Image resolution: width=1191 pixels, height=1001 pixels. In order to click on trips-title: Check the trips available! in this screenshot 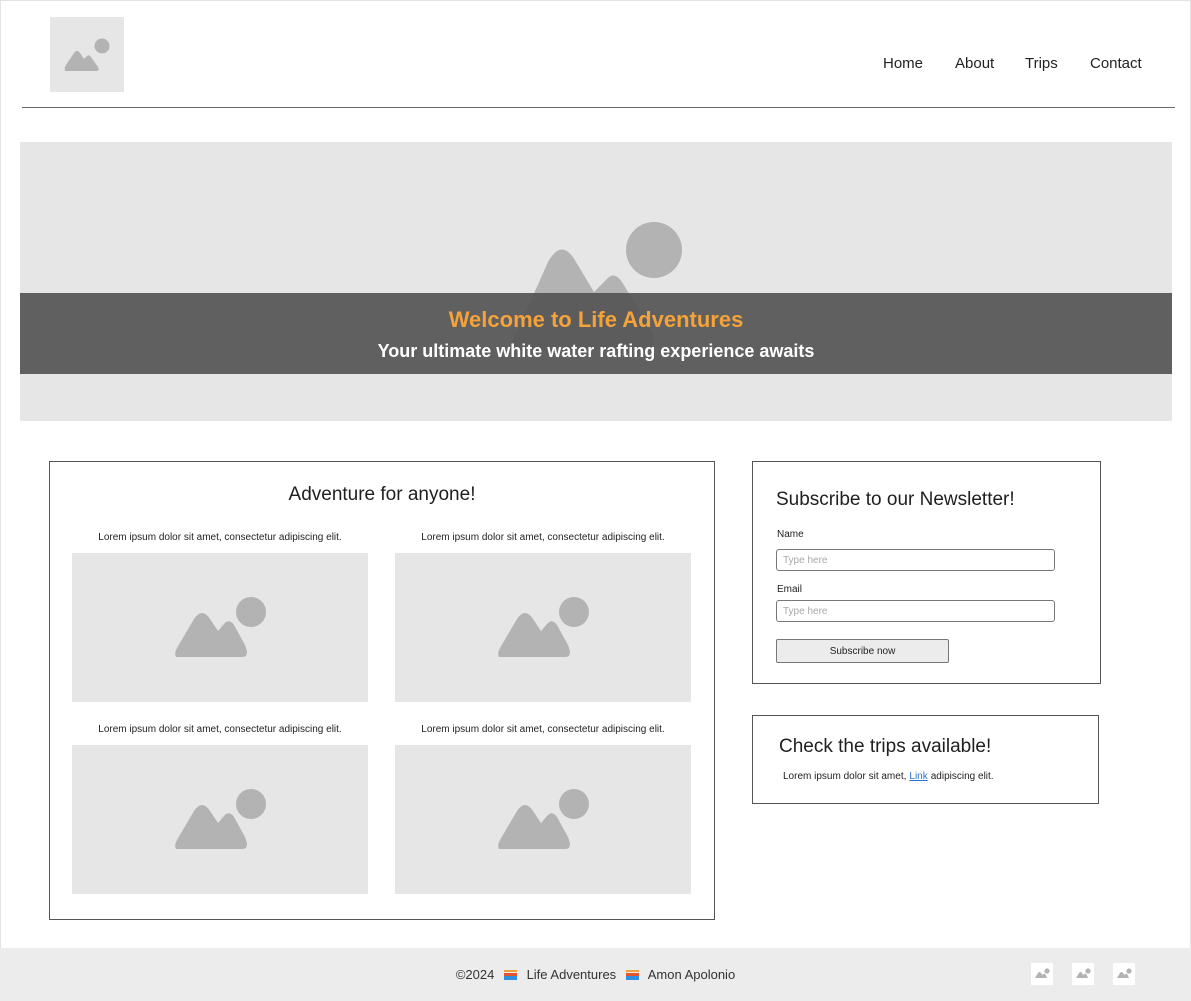, I will do `click(885, 746)`.